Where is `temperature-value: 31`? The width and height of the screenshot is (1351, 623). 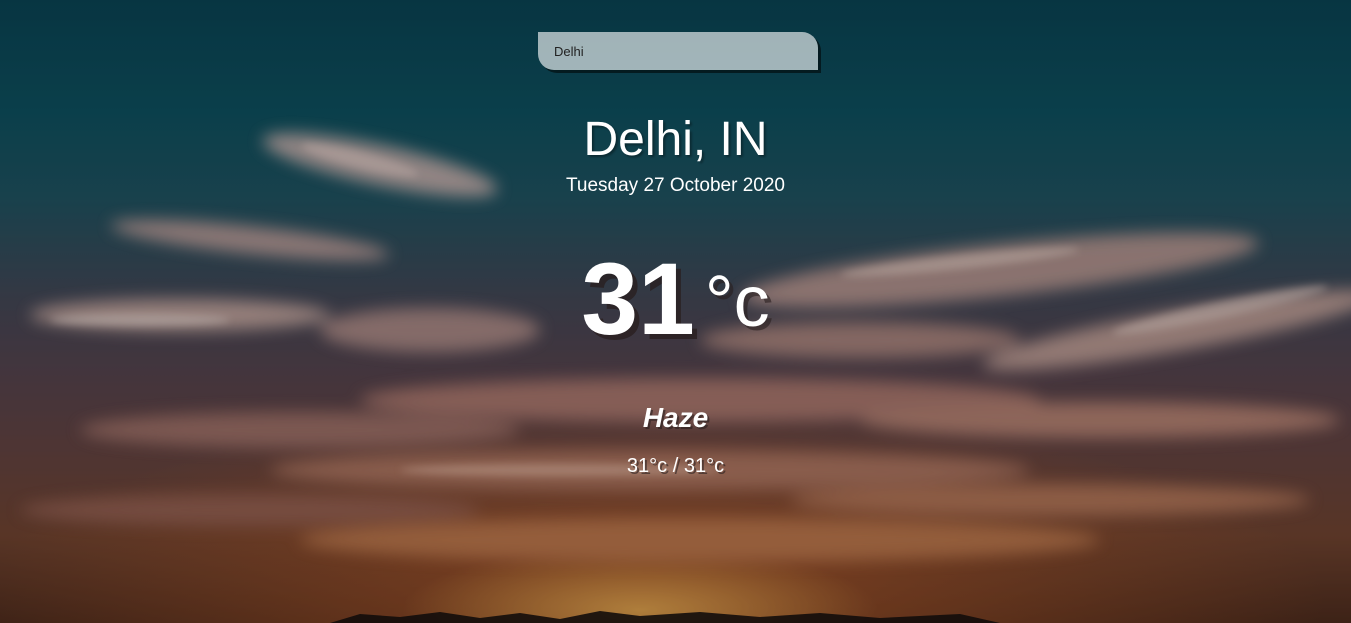
temperature-value: 31 is located at coordinates (638, 299).